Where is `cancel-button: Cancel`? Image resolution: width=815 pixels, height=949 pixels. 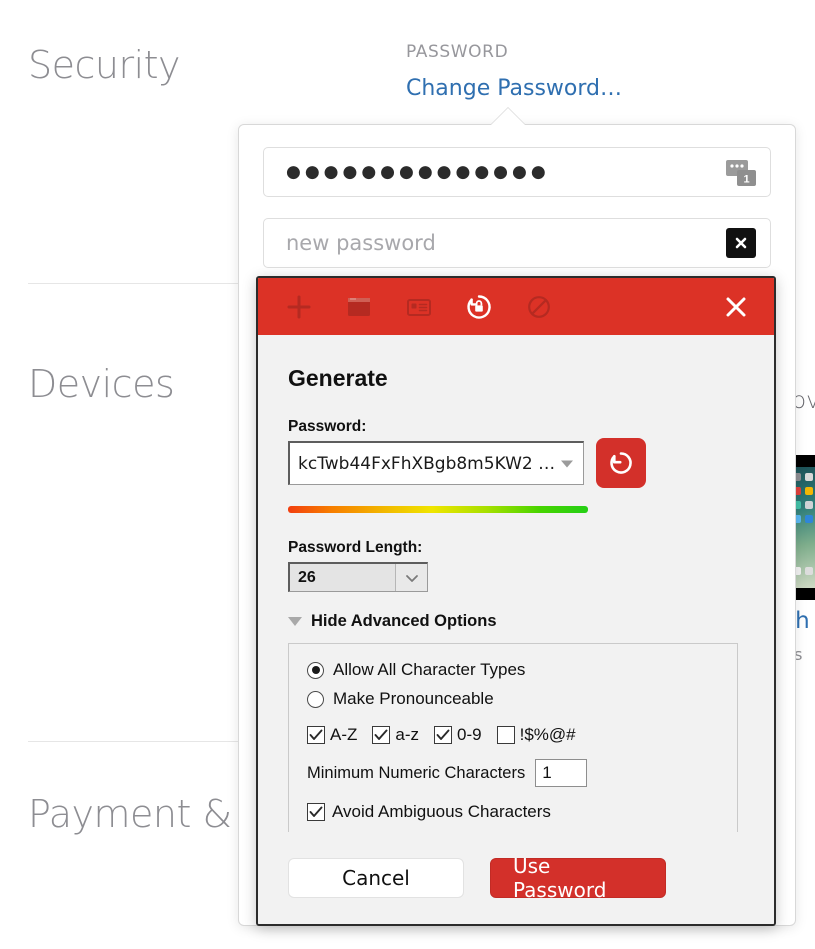
cancel-button: Cancel is located at coordinates (376, 878).